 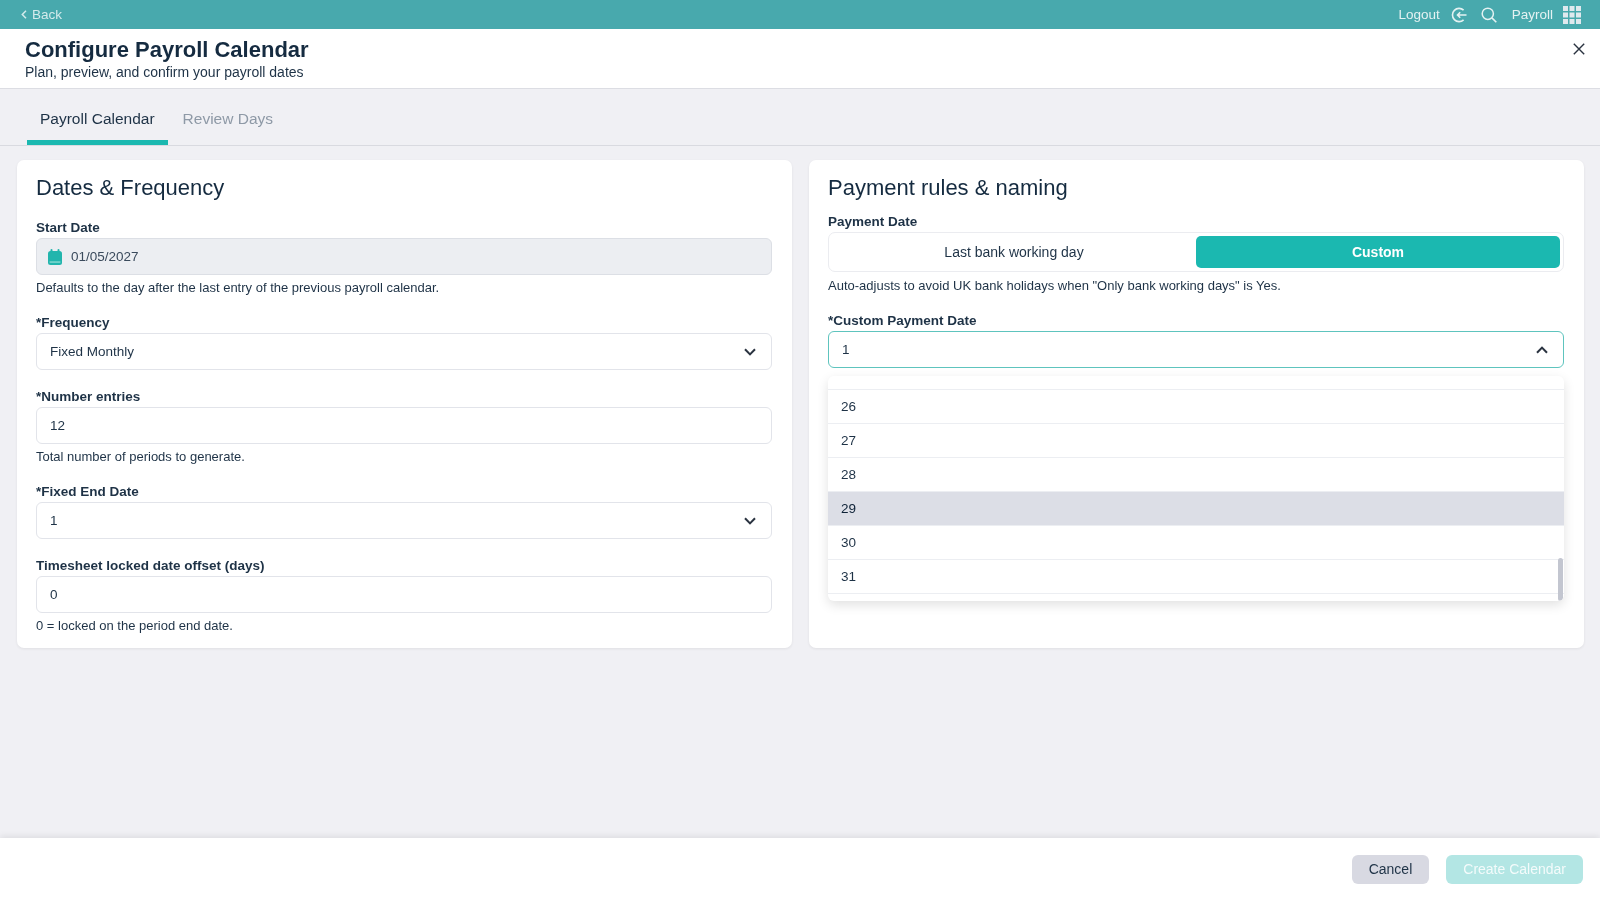 What do you see at coordinates (1014, 252) in the screenshot?
I see `segment-option: Last bank working day` at bounding box center [1014, 252].